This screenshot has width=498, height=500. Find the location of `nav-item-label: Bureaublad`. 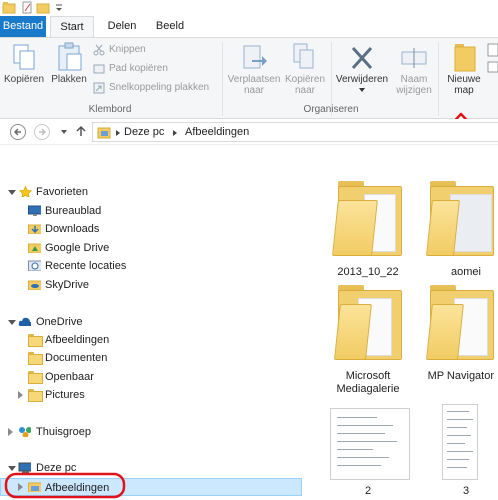

nav-item-label: Bureaublad is located at coordinates (73, 211).